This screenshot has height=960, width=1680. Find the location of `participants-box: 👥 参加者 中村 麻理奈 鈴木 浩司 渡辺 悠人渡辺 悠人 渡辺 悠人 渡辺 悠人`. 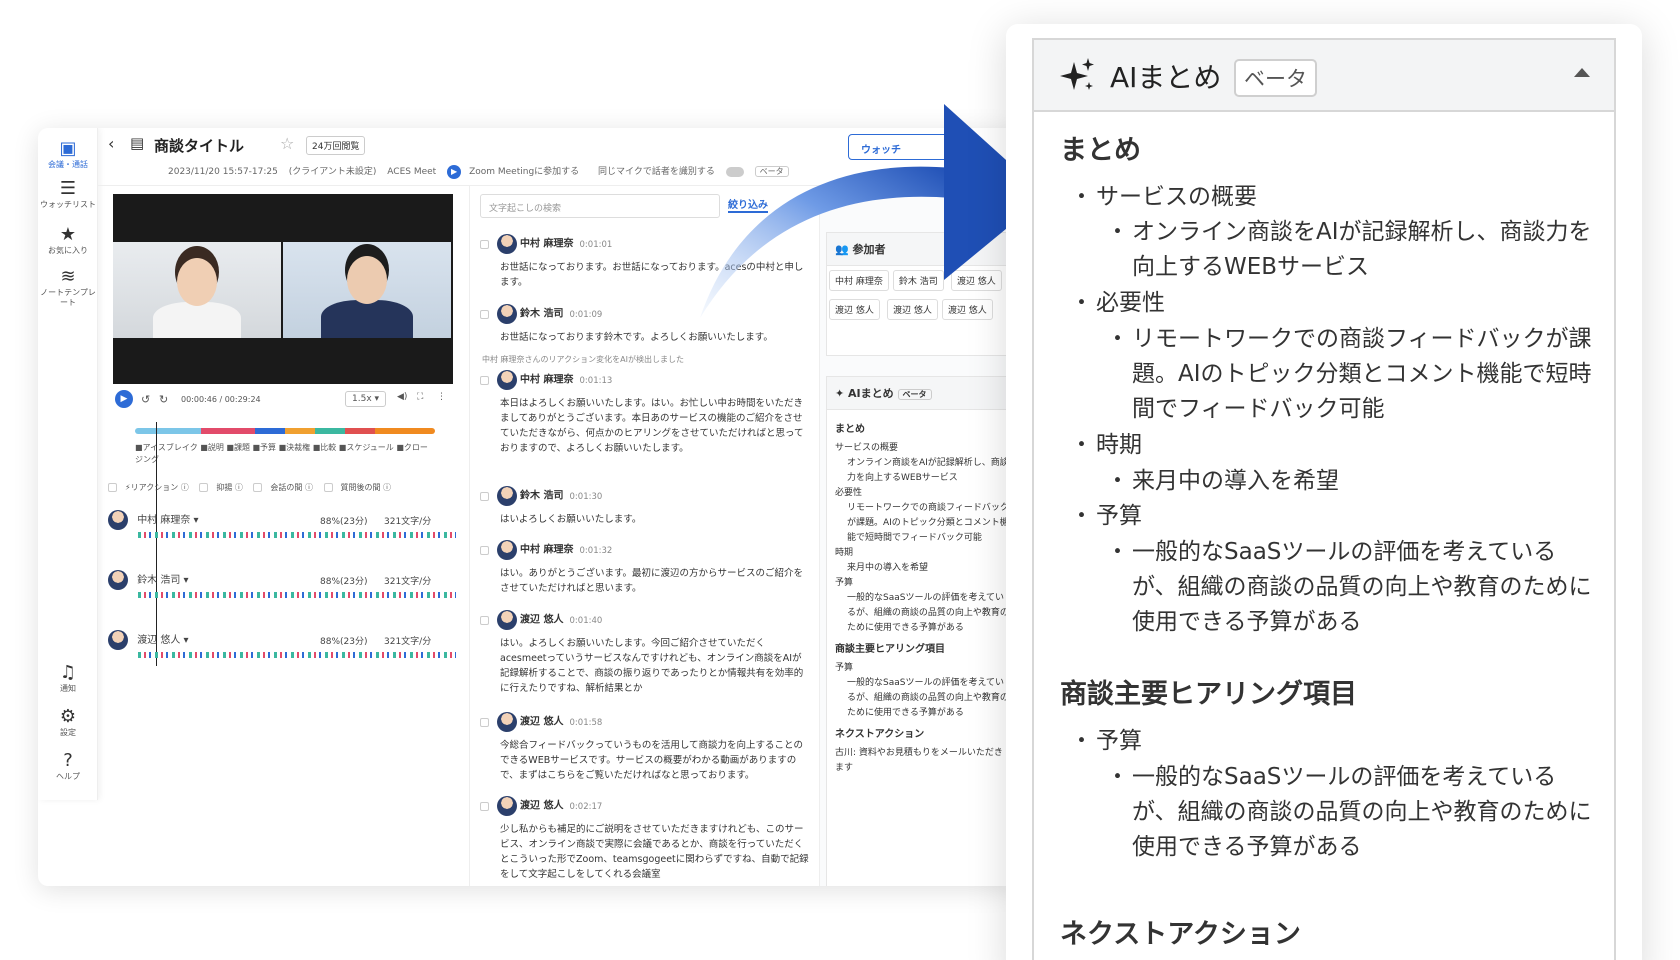

participants-box: 👥 参加者 中村 麻理奈 鈴木 浩司 渡辺 悠人渡辺 悠人 渡辺 悠人 渡辺 悠人 is located at coordinates (922, 294).